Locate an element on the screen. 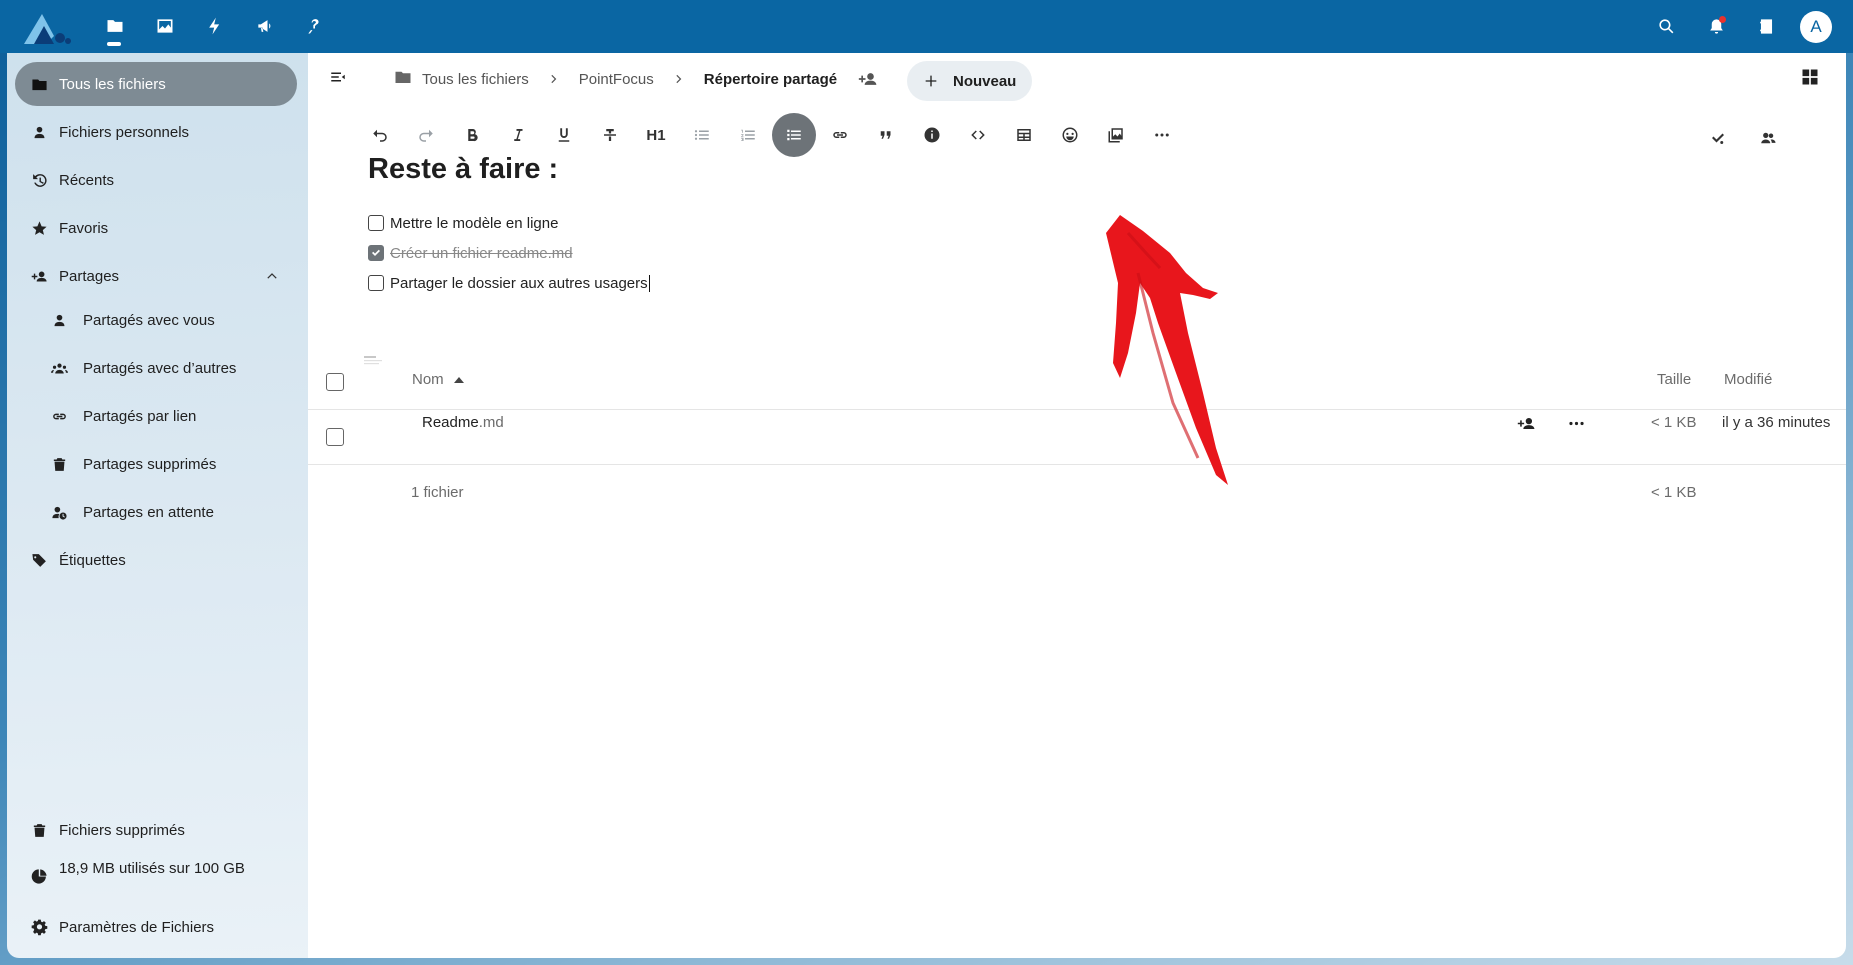 The width and height of the screenshot is (1853, 965). sidebar-item-shared-with-you: Partagés avec vous is located at coordinates (156, 320).